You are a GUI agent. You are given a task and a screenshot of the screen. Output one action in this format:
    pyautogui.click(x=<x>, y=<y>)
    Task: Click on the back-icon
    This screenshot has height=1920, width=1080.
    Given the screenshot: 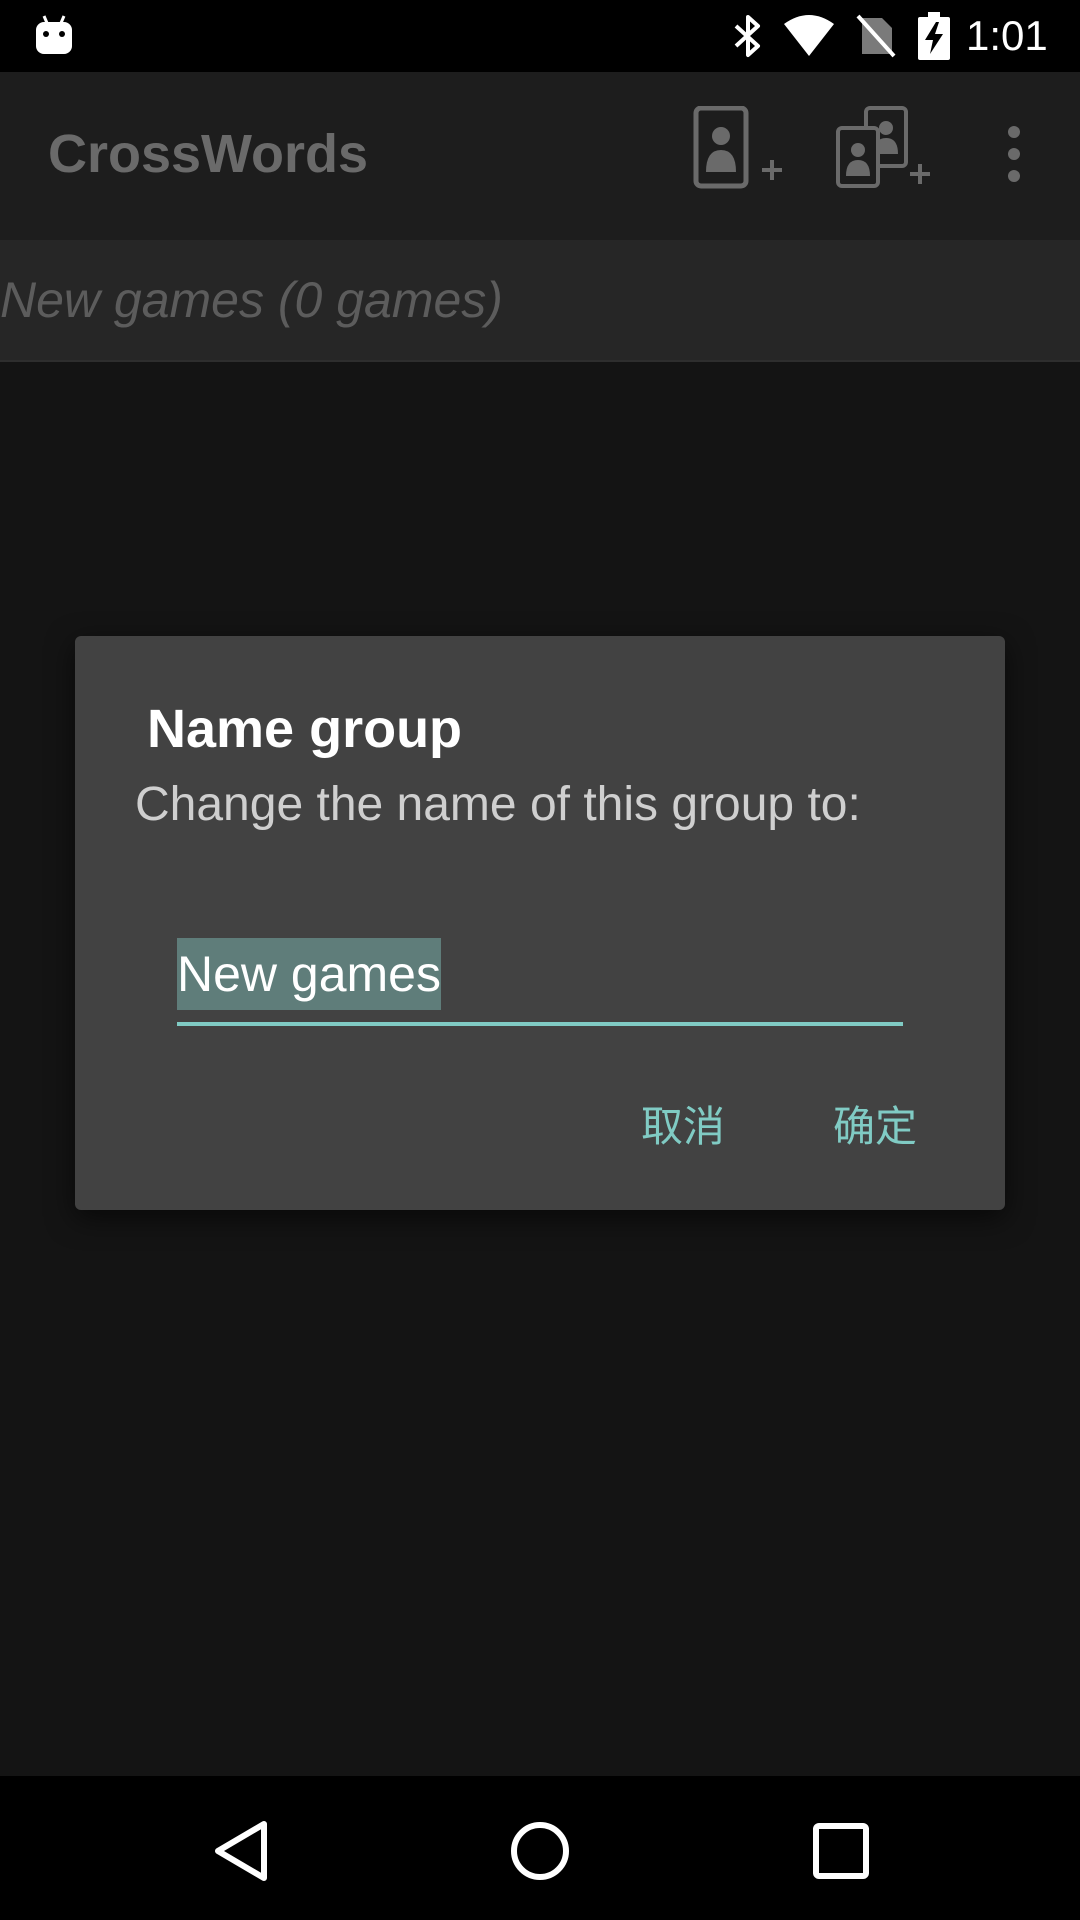 What is the action you would take?
    pyautogui.click(x=241, y=1851)
    